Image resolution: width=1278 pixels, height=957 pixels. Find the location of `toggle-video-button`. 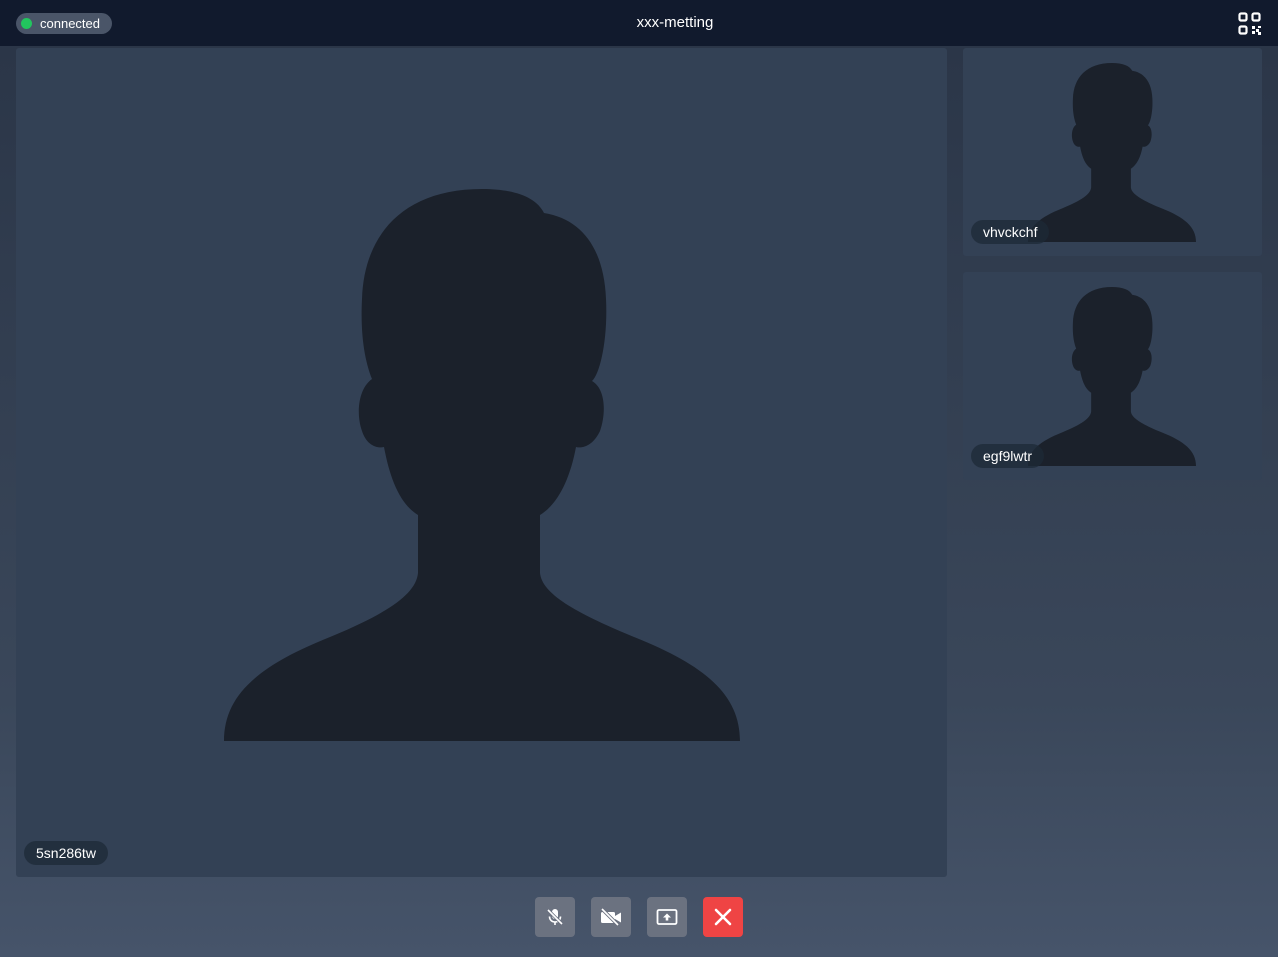

toggle-video-button is located at coordinates (611, 917).